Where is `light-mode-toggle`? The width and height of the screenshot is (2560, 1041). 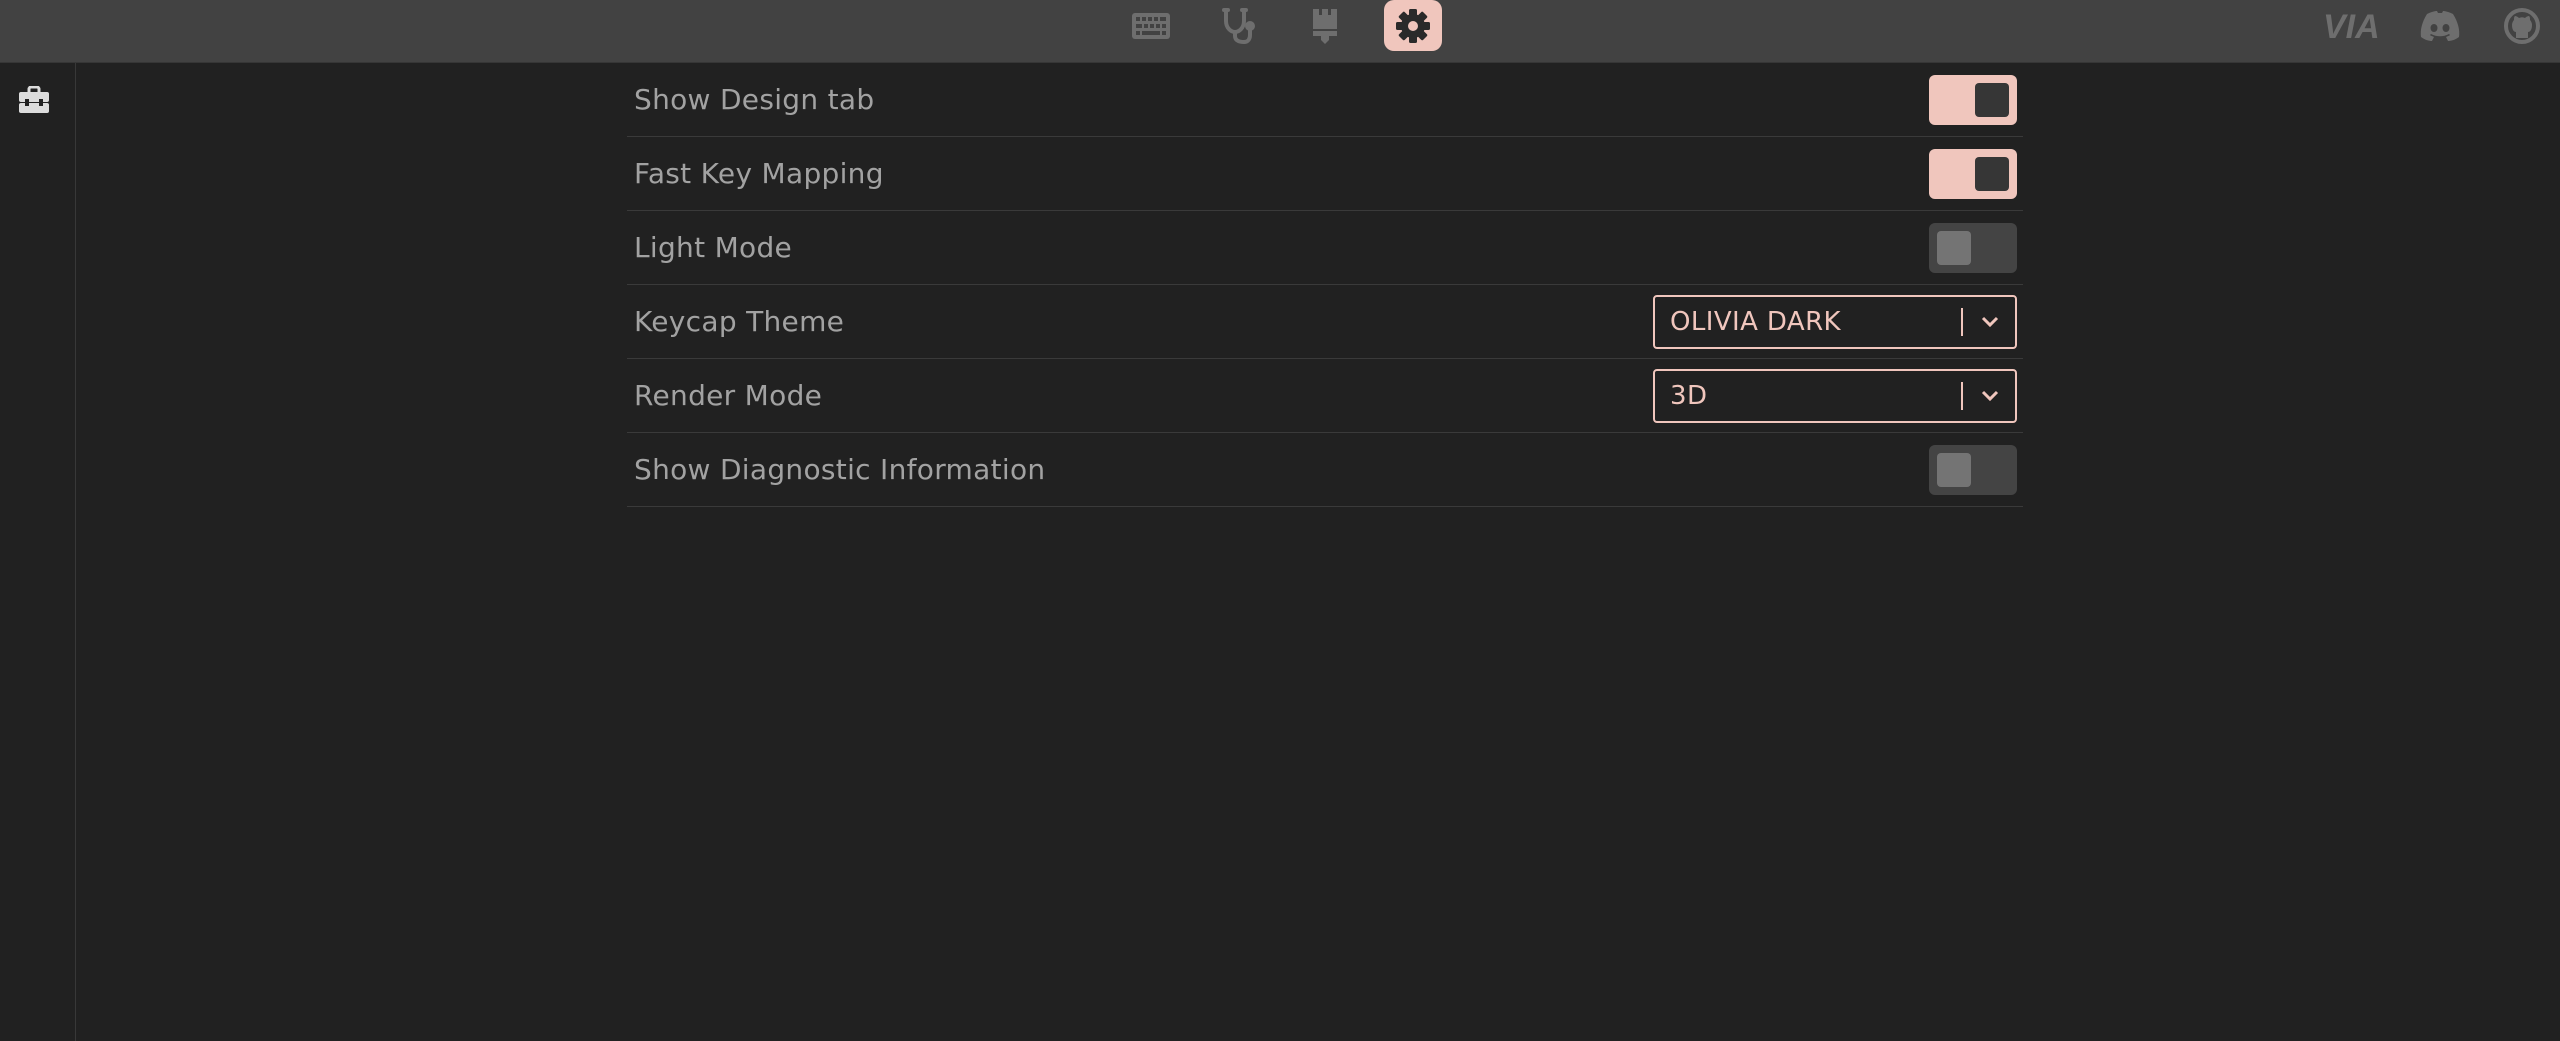 light-mode-toggle is located at coordinates (1973, 247).